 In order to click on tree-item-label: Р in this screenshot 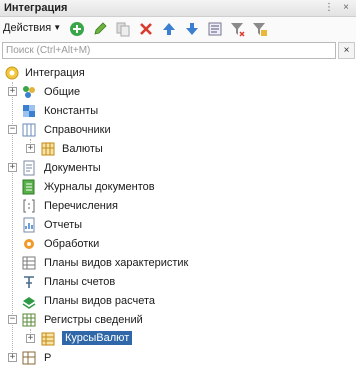, I will do `click(48, 358)`.